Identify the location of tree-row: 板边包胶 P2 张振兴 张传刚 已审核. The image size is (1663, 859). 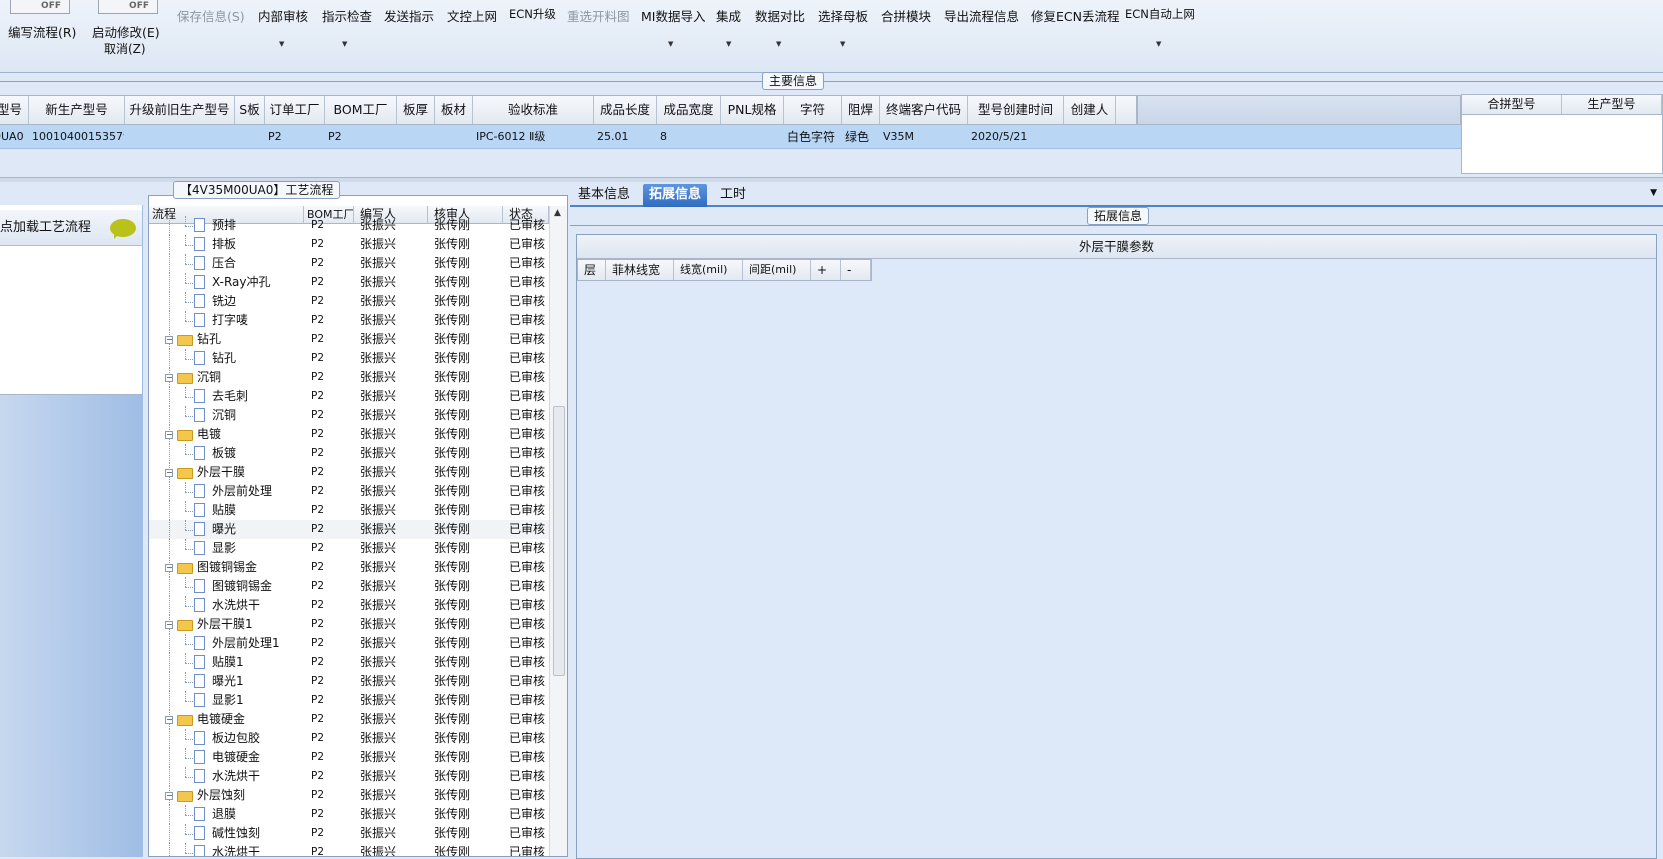
(349, 738).